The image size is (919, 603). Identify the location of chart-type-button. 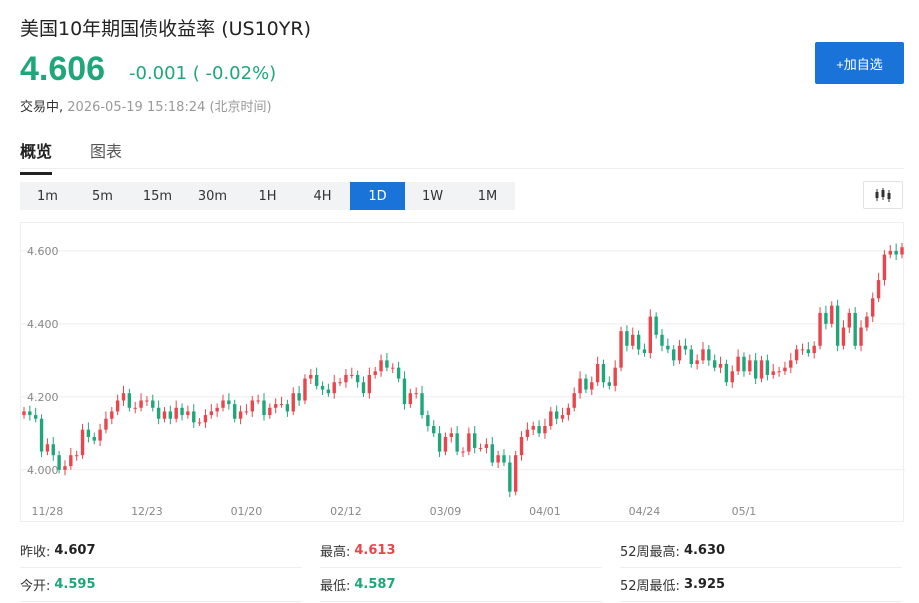
(883, 195).